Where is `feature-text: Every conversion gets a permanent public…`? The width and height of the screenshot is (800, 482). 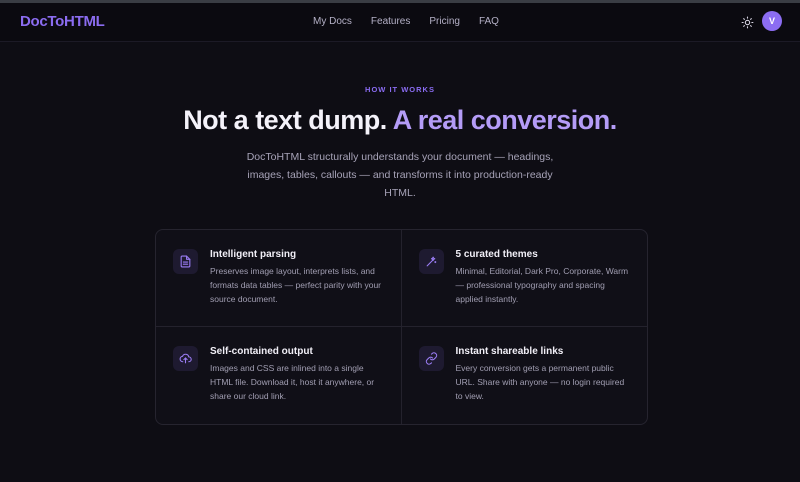
feature-text: Every conversion gets a permanent public… is located at coordinates (540, 382).